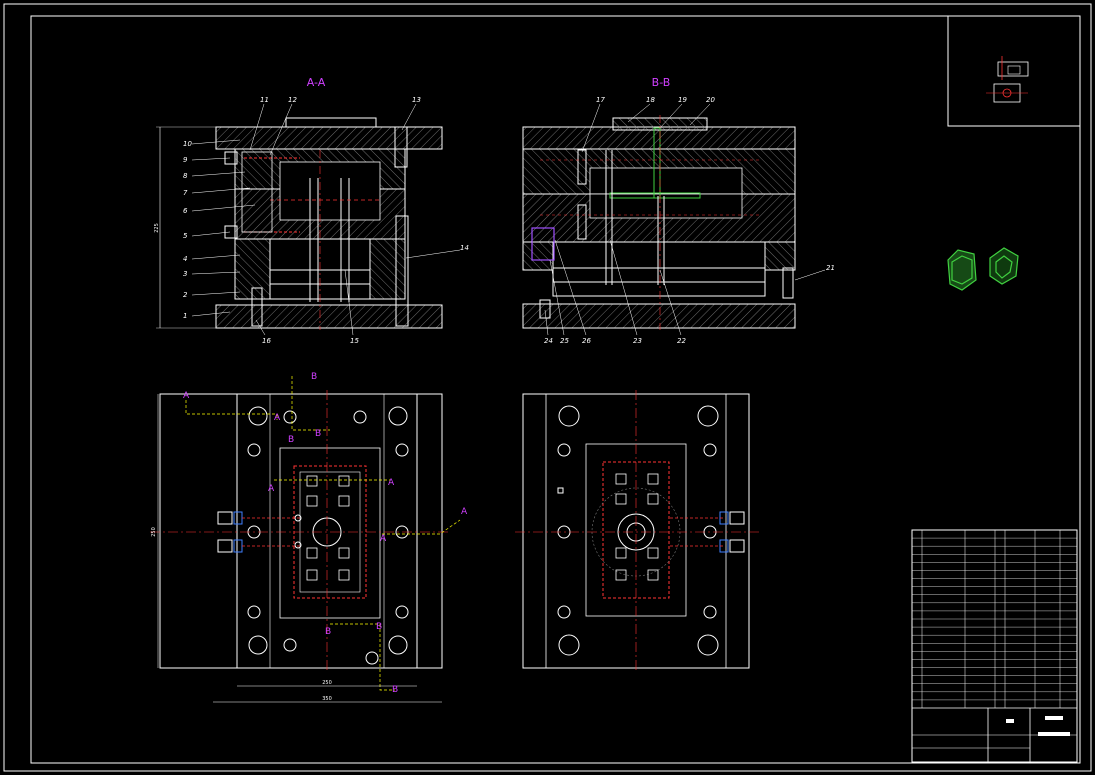 The height and width of the screenshot is (775, 1095). Describe the element at coordinates (185, 160) in the screenshot. I see `part-label: 9` at that location.